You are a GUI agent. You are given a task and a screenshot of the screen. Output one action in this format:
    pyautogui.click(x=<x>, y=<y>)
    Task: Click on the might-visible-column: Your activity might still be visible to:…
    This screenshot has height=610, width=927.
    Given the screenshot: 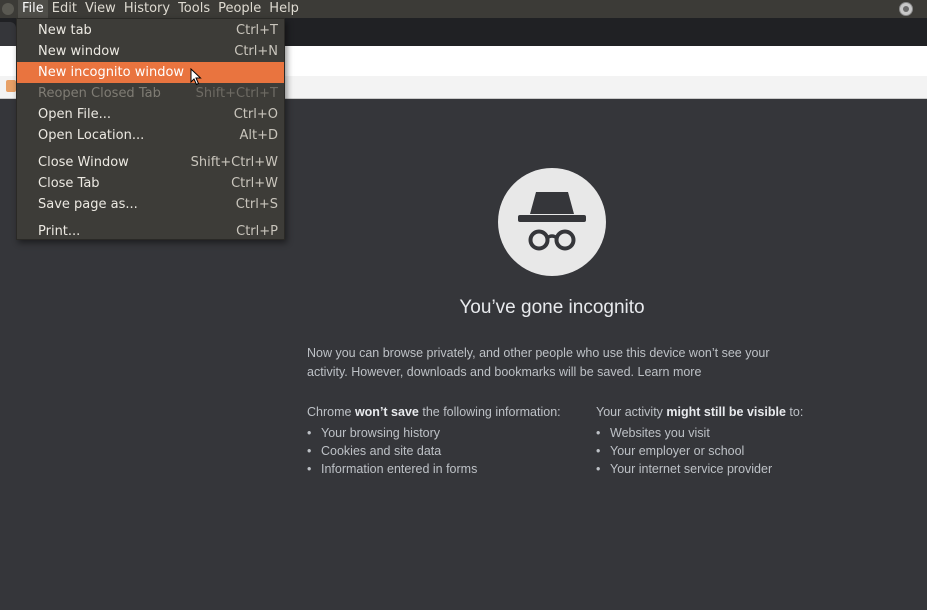 What is the action you would take?
    pyautogui.click(x=756, y=440)
    